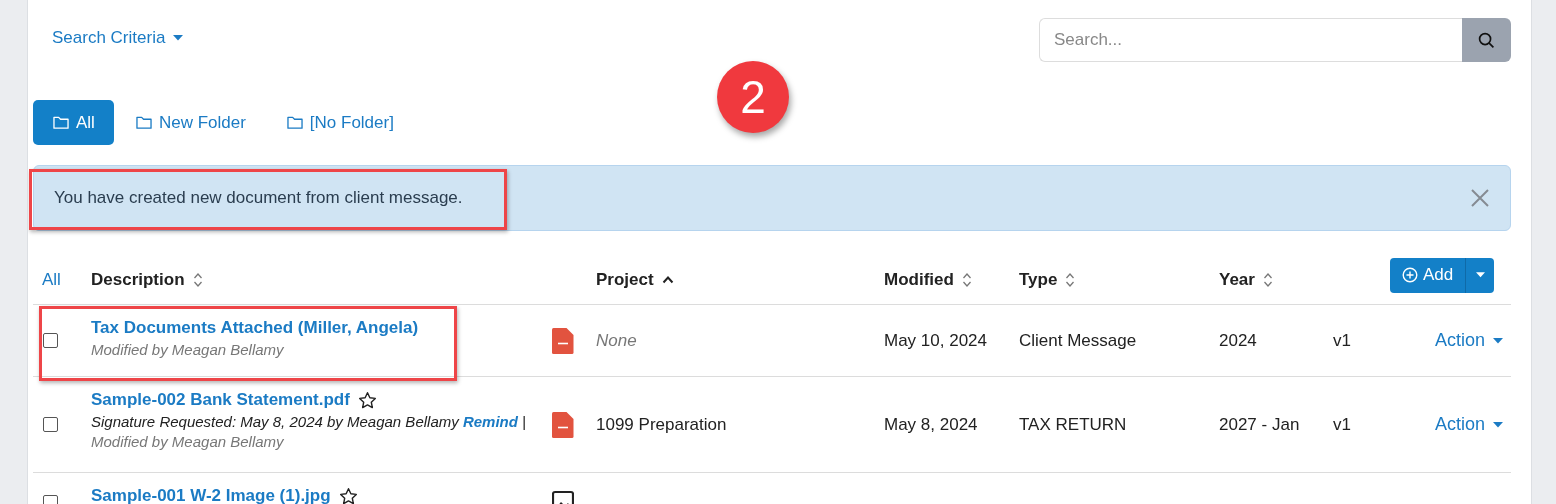 The width and height of the screenshot is (1556, 504). I want to click on signature-status: Signature Requested: May 8, 2024 by Meagan Bellamy, so click(275, 421).